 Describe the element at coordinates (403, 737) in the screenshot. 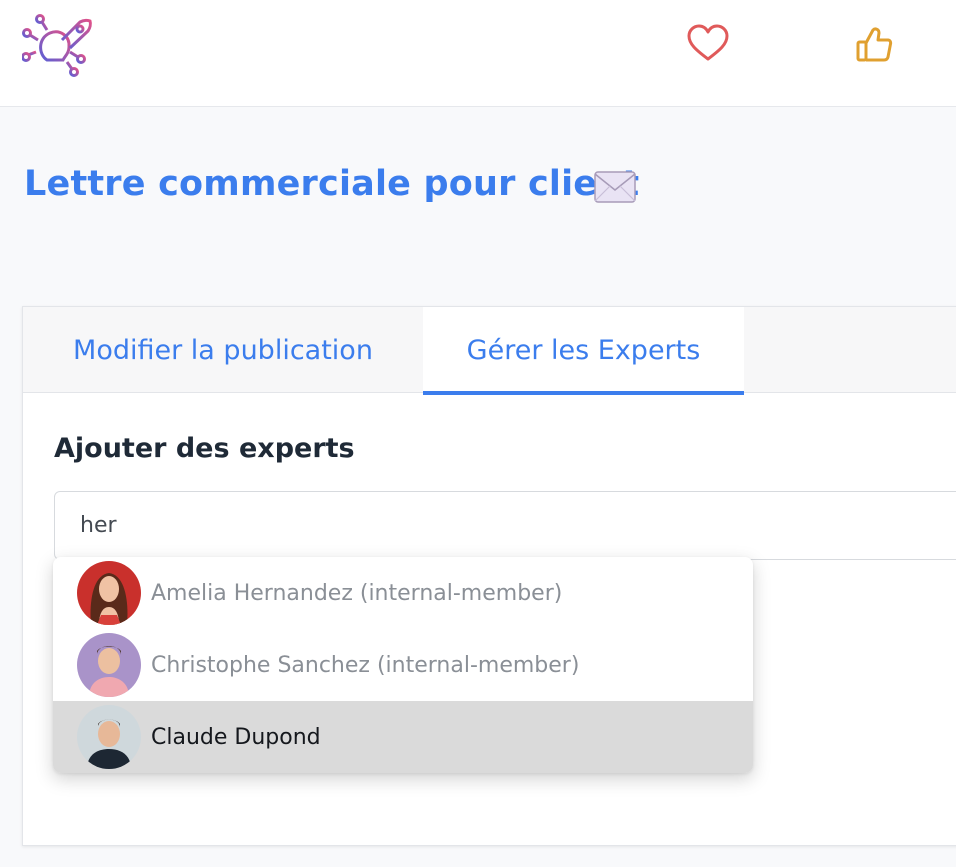

I see `suggestion-item-highlighted: Claude Dupond` at that location.